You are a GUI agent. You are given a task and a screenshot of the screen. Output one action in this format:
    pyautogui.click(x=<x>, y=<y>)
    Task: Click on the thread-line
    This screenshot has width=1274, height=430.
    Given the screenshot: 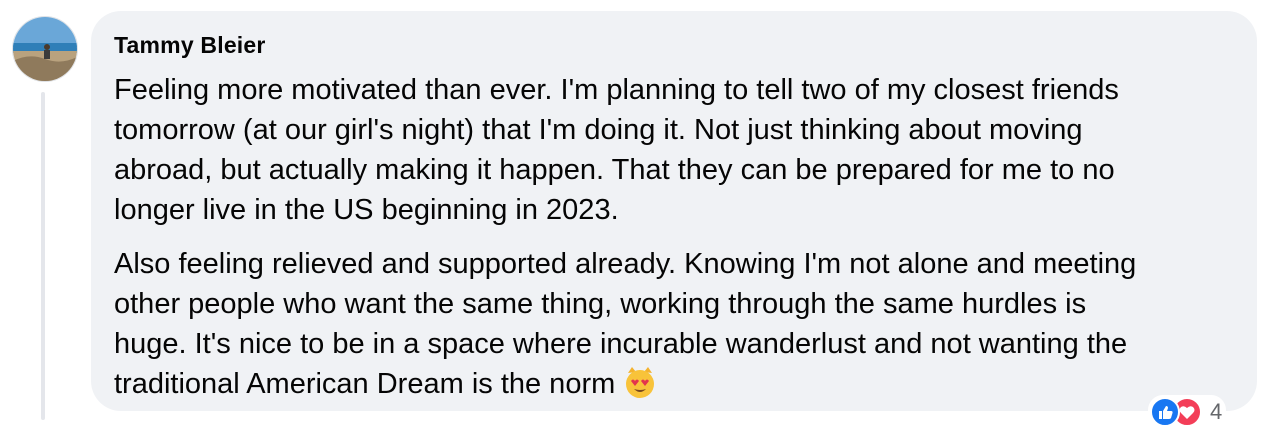 What is the action you would take?
    pyautogui.click(x=43, y=256)
    